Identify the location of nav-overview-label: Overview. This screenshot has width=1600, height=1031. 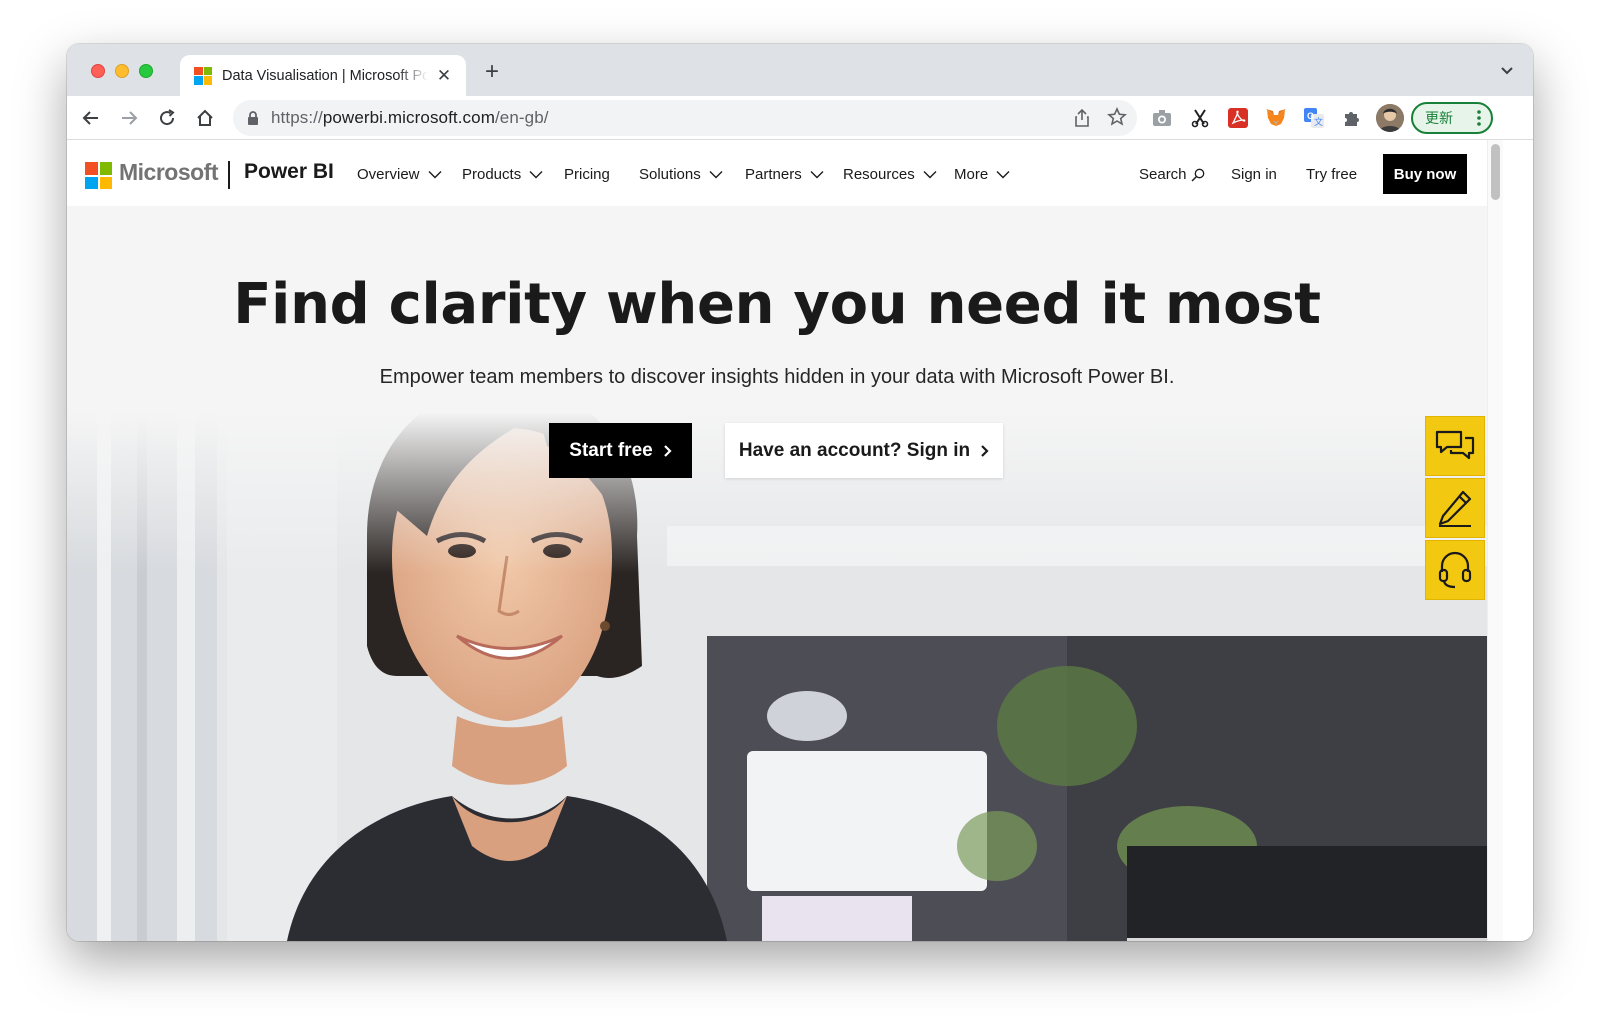
(388, 174).